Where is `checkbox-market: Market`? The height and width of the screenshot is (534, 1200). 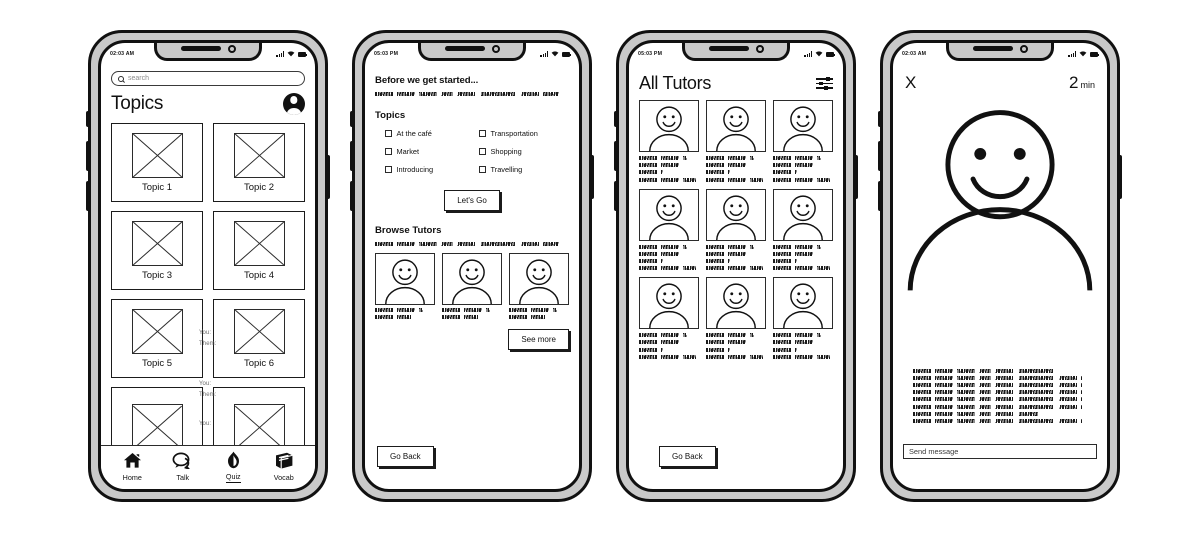
checkbox-market: Market is located at coordinates (430, 151).